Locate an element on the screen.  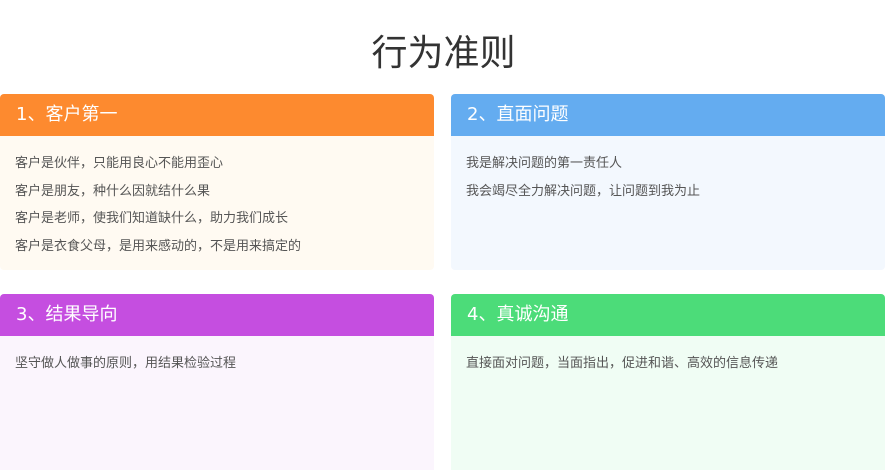
card-line: 我是解决问题的第一责任人 is located at coordinates (544, 163).